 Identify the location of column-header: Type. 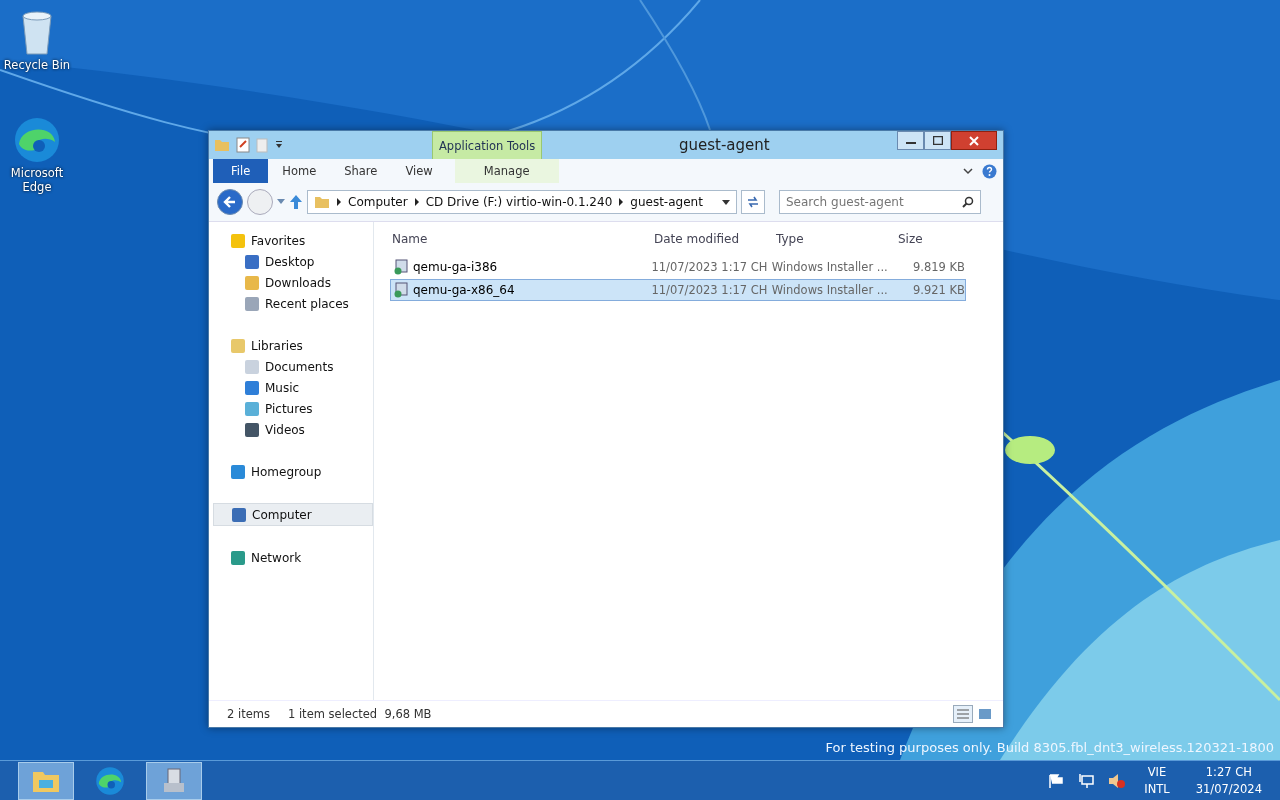
(835, 239).